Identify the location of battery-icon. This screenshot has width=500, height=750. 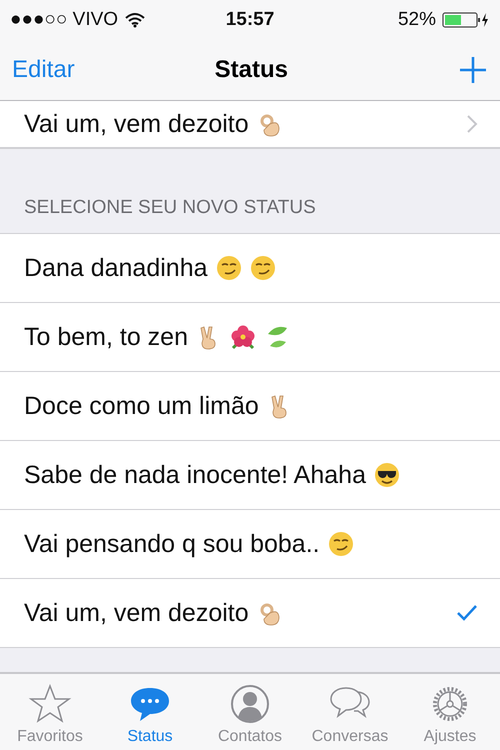
(466, 20).